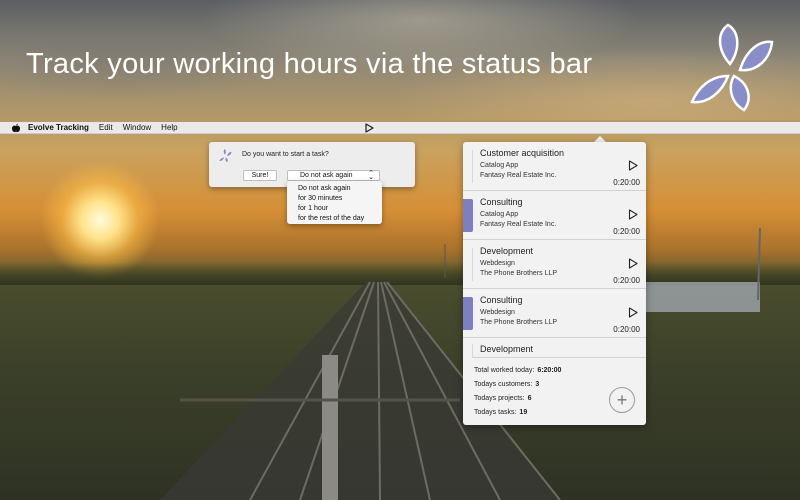 Image resolution: width=800 pixels, height=500 pixels. Describe the element at coordinates (369, 128) in the screenshot. I see `status-bar-play-icon` at that location.